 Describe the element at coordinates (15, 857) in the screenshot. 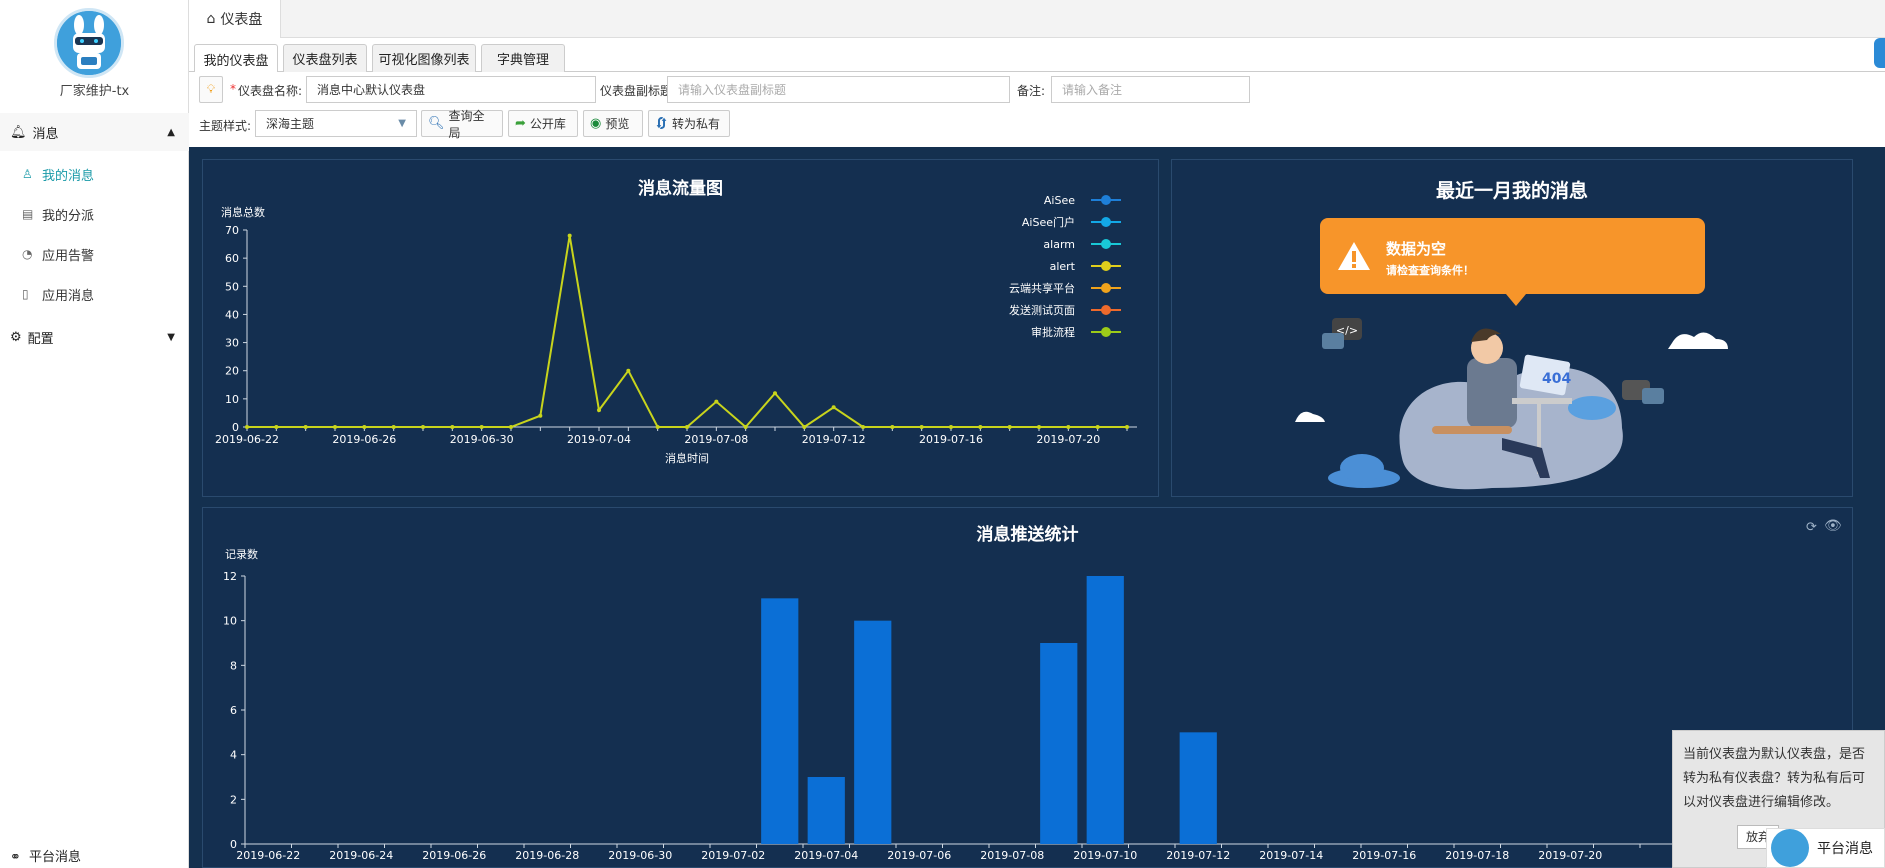

I see `platform-icon: ⚭` at that location.